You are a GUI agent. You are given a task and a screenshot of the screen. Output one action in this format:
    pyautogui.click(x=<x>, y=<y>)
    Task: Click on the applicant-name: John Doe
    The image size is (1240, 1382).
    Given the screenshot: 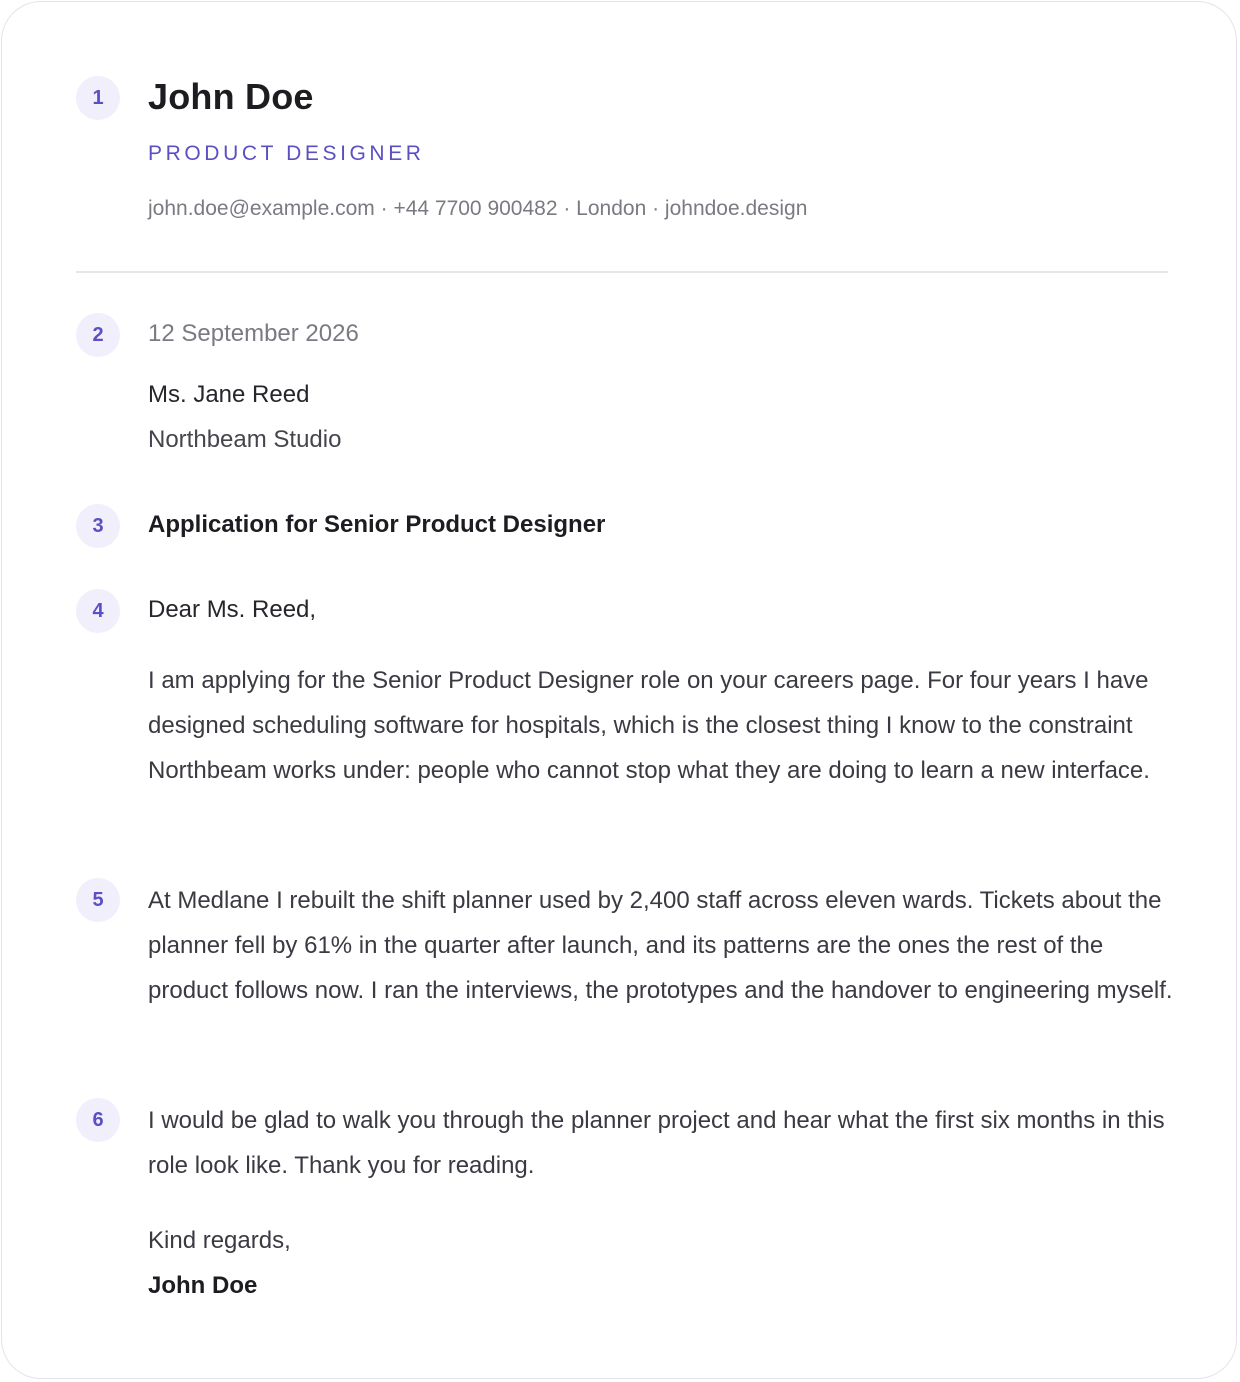 What is the action you would take?
    pyautogui.click(x=231, y=96)
    